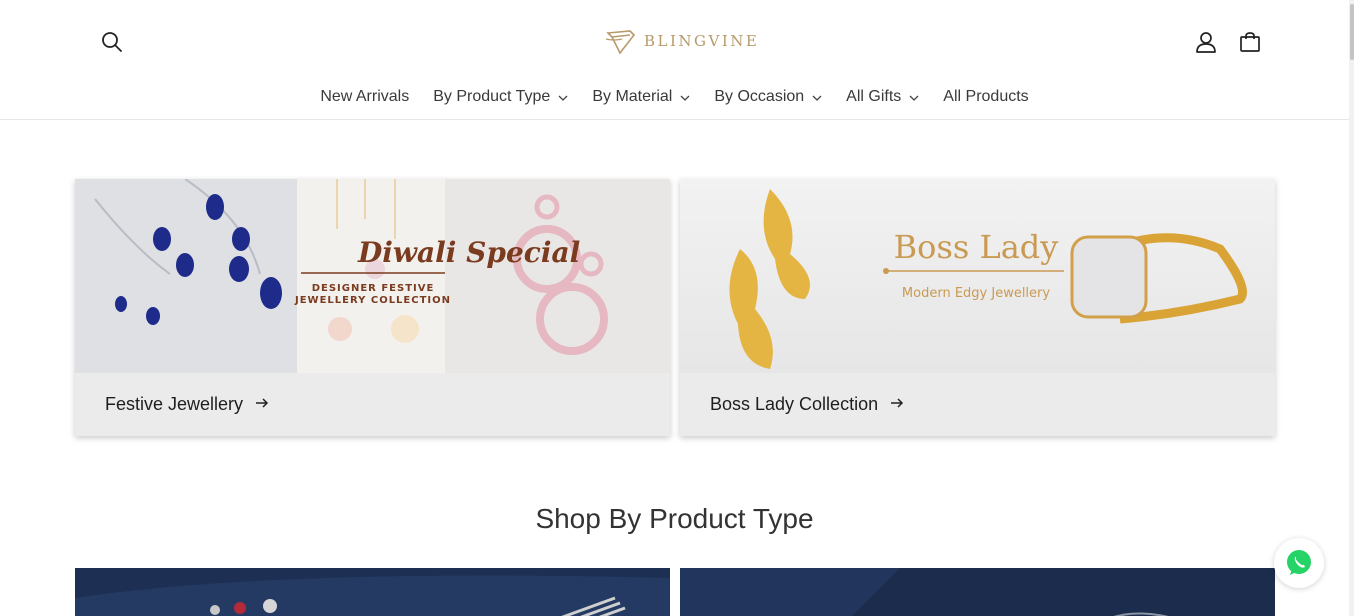 This screenshot has height=616, width=1354. Describe the element at coordinates (373, 288) in the screenshot. I see `banner-subline-1: DESIGNER FESTIVE` at that location.